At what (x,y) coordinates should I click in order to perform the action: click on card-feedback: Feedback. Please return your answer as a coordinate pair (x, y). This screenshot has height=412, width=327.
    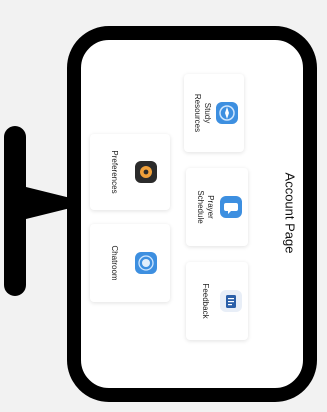
    Looking at the image, I should click on (217, 301).